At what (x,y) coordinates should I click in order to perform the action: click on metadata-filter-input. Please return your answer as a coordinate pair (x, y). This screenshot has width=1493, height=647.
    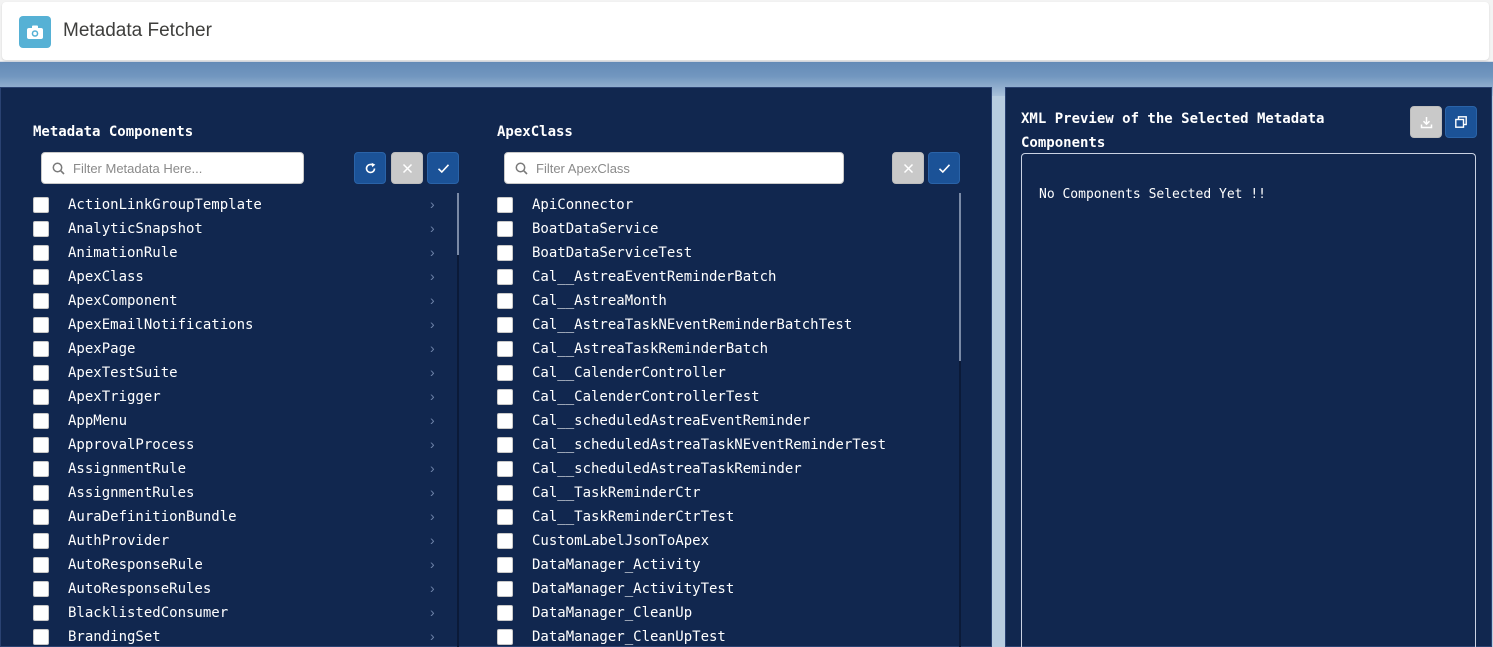
    Looking at the image, I should click on (183, 168).